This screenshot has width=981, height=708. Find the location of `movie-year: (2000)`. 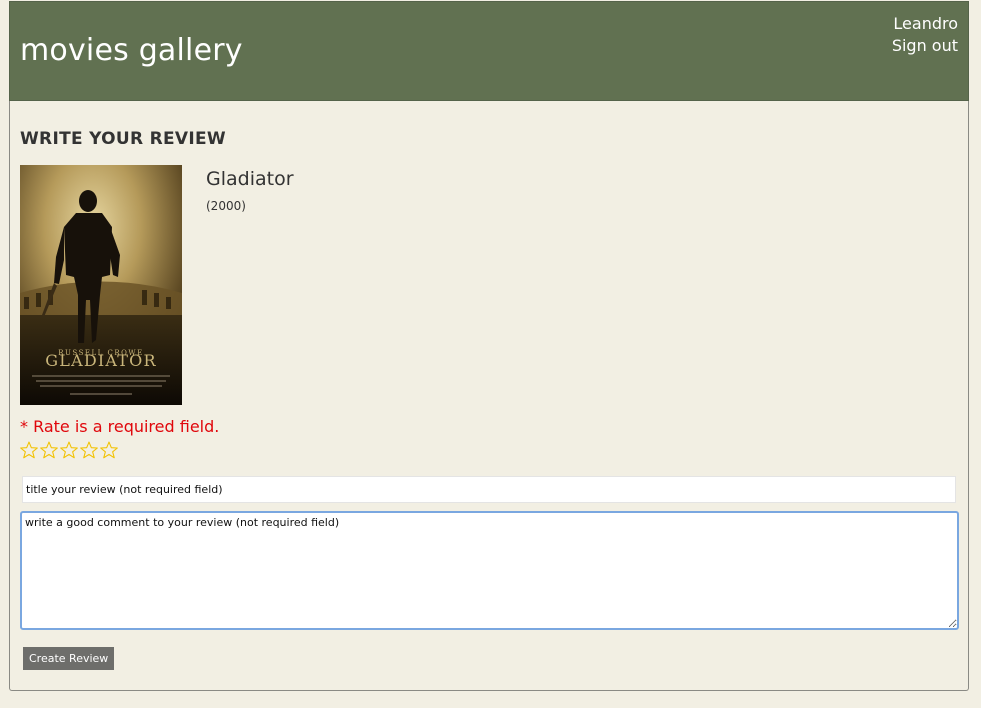

movie-year: (2000) is located at coordinates (226, 206).